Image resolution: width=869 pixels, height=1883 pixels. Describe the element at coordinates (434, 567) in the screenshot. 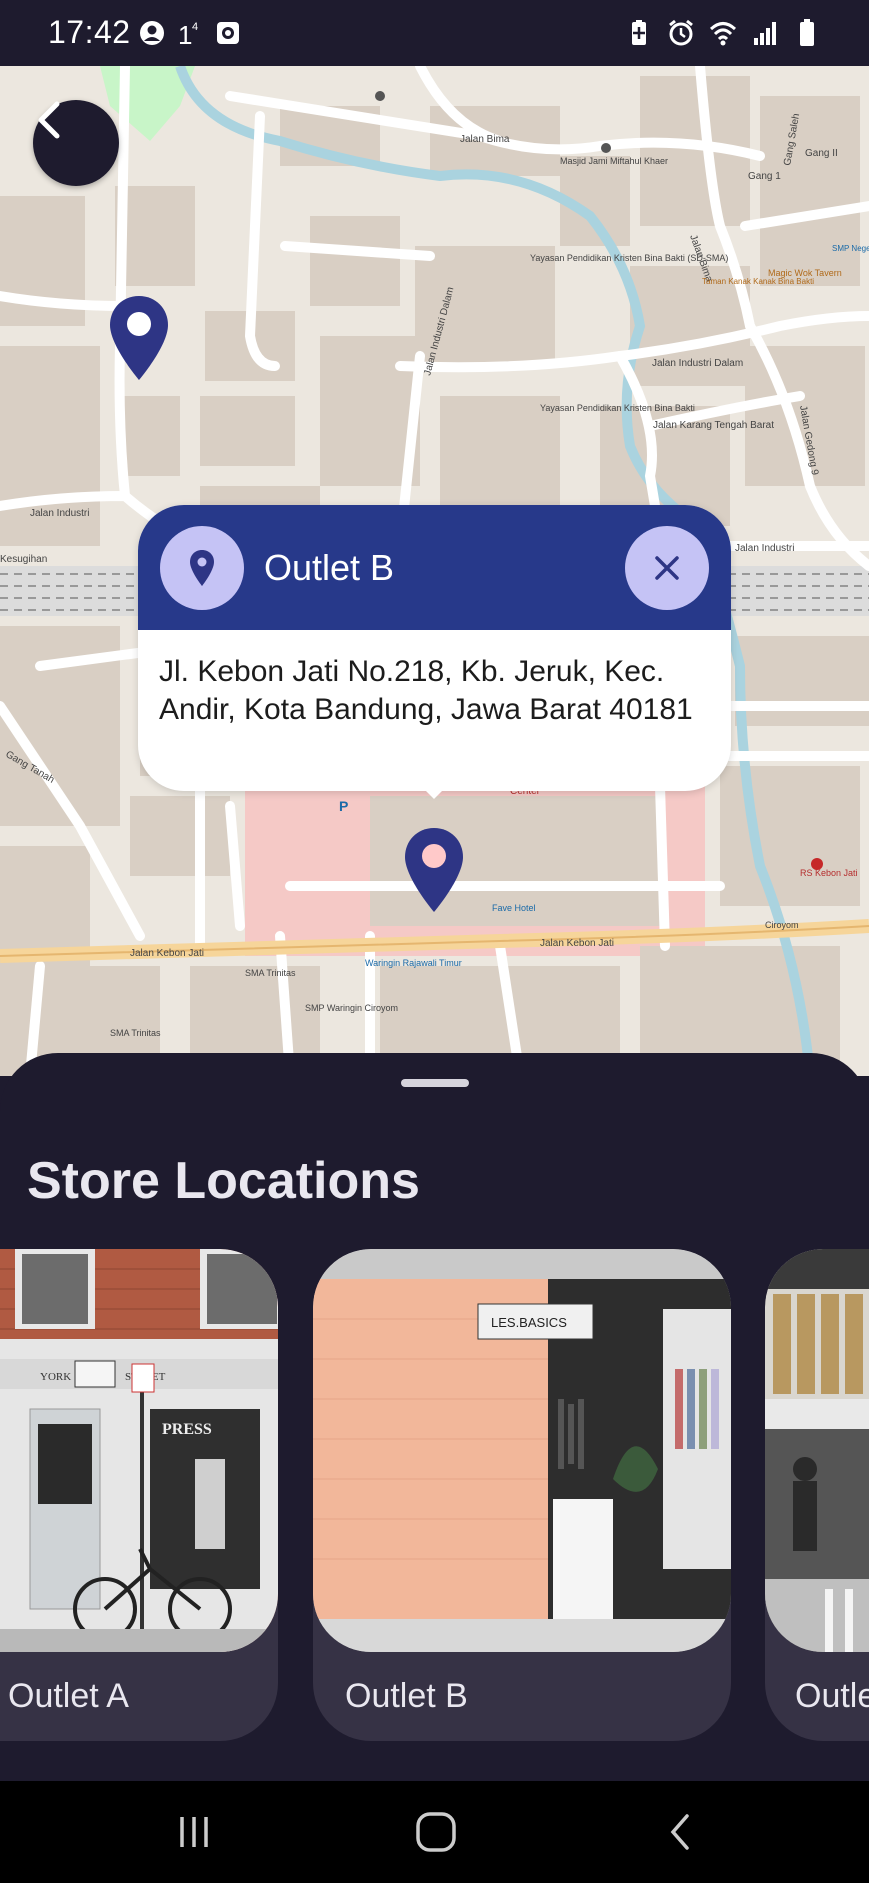

I see `popup-header: Outlet B` at that location.